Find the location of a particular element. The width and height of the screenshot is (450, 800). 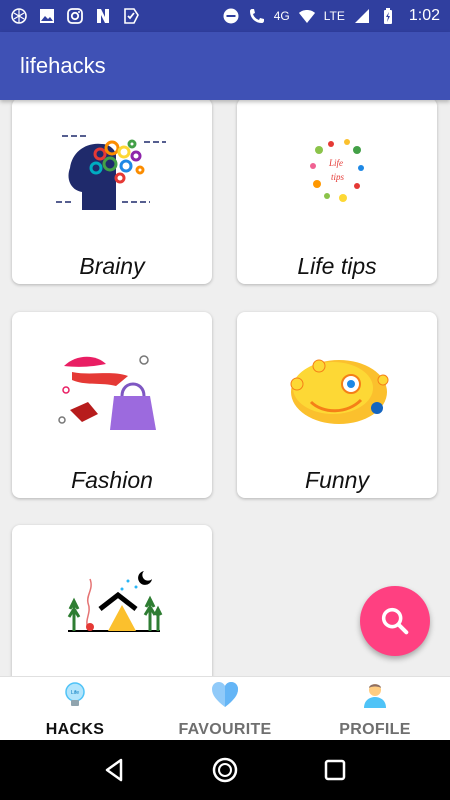

back-button is located at coordinates (115, 770).